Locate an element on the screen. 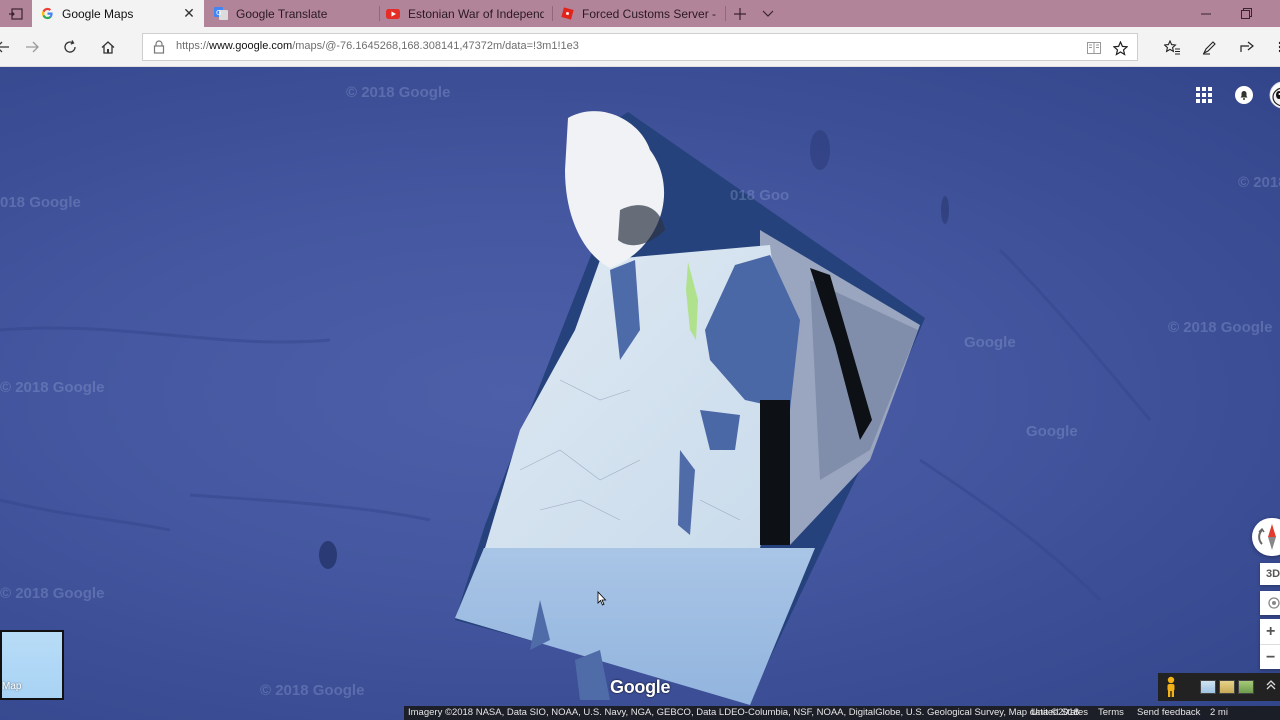  compass-button is located at coordinates (1266, 537).